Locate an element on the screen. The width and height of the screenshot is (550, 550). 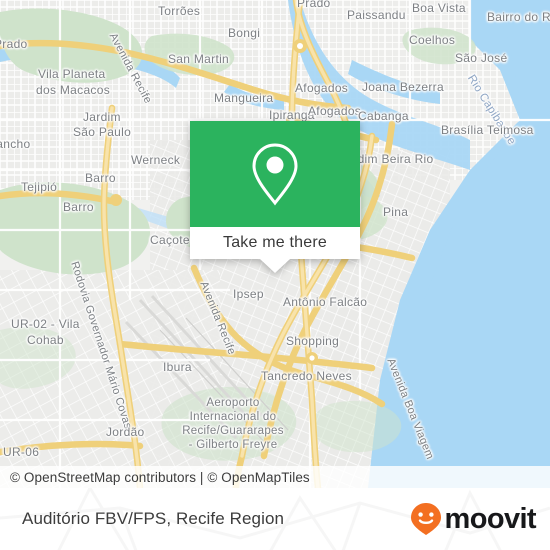
moovit-wordmark: moovit is located at coordinates (490, 518).